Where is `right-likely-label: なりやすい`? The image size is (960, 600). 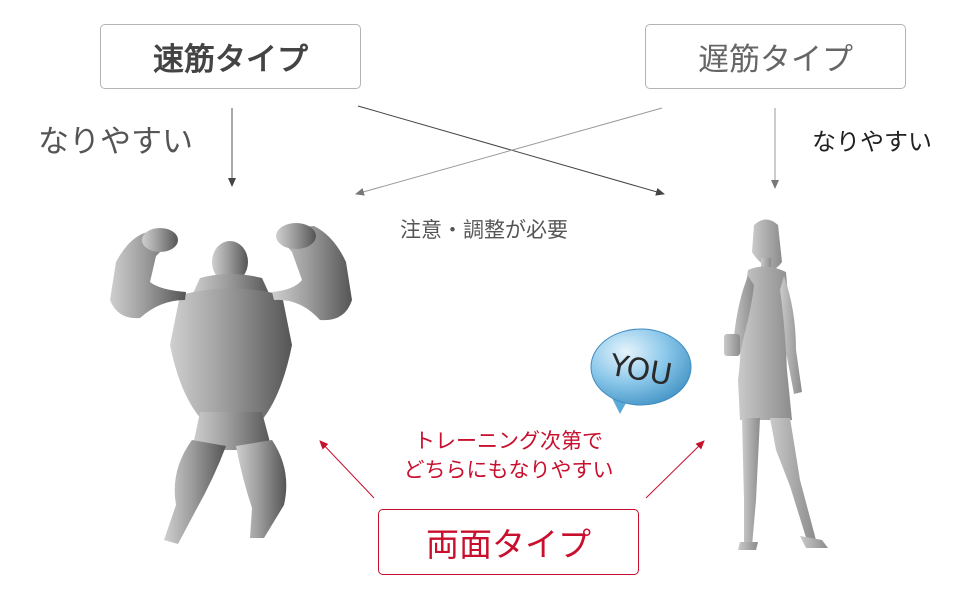
right-likely-label: なりやすい is located at coordinates (872, 142).